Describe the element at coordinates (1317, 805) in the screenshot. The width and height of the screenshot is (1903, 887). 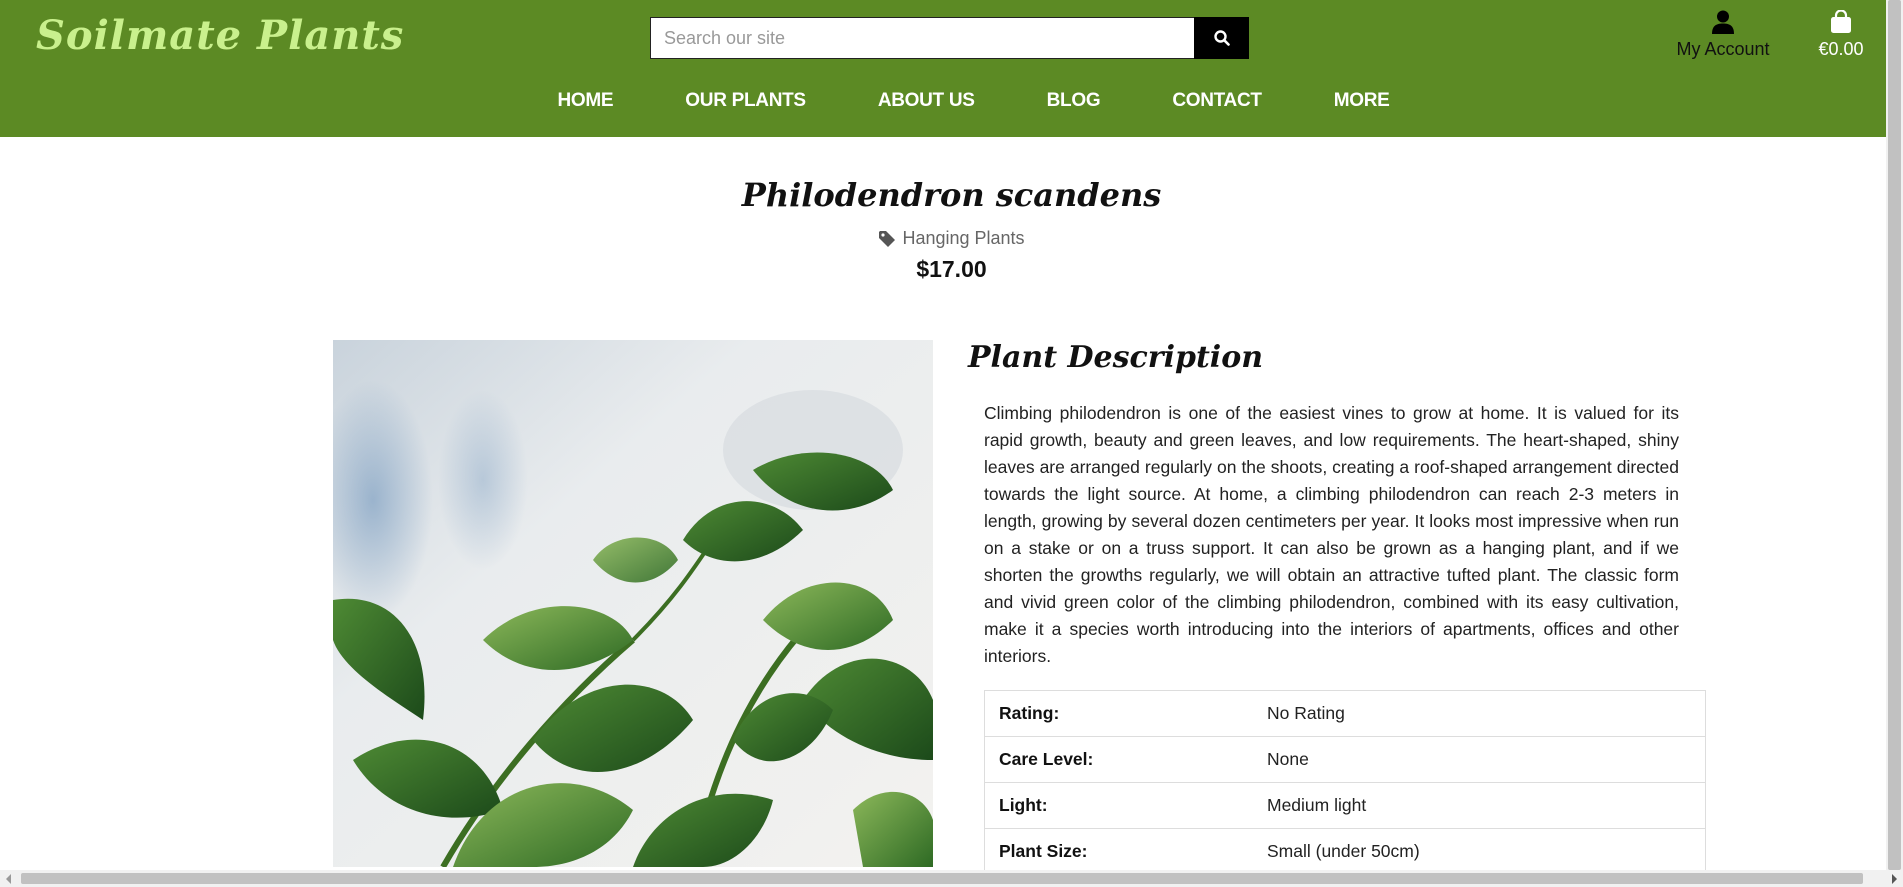
I see `detail-value: Medium light` at that location.